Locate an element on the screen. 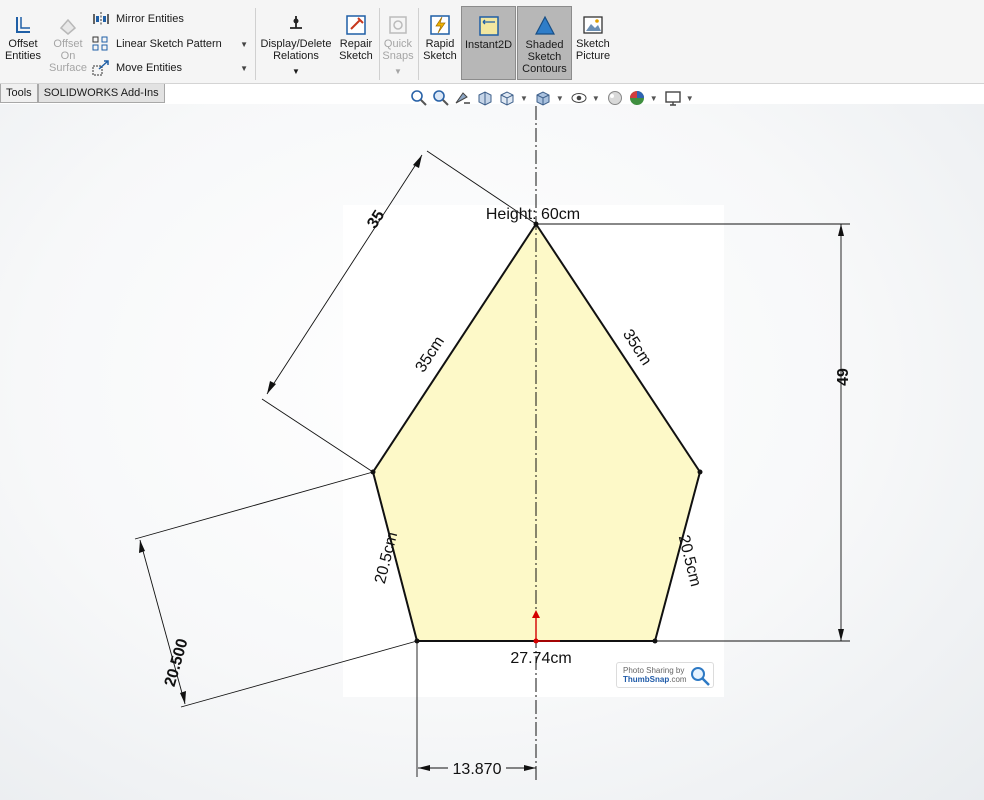 The image size is (984, 800). thumbsnap-watermark: Photo Sharing by ThumbSnap.com is located at coordinates (665, 675).